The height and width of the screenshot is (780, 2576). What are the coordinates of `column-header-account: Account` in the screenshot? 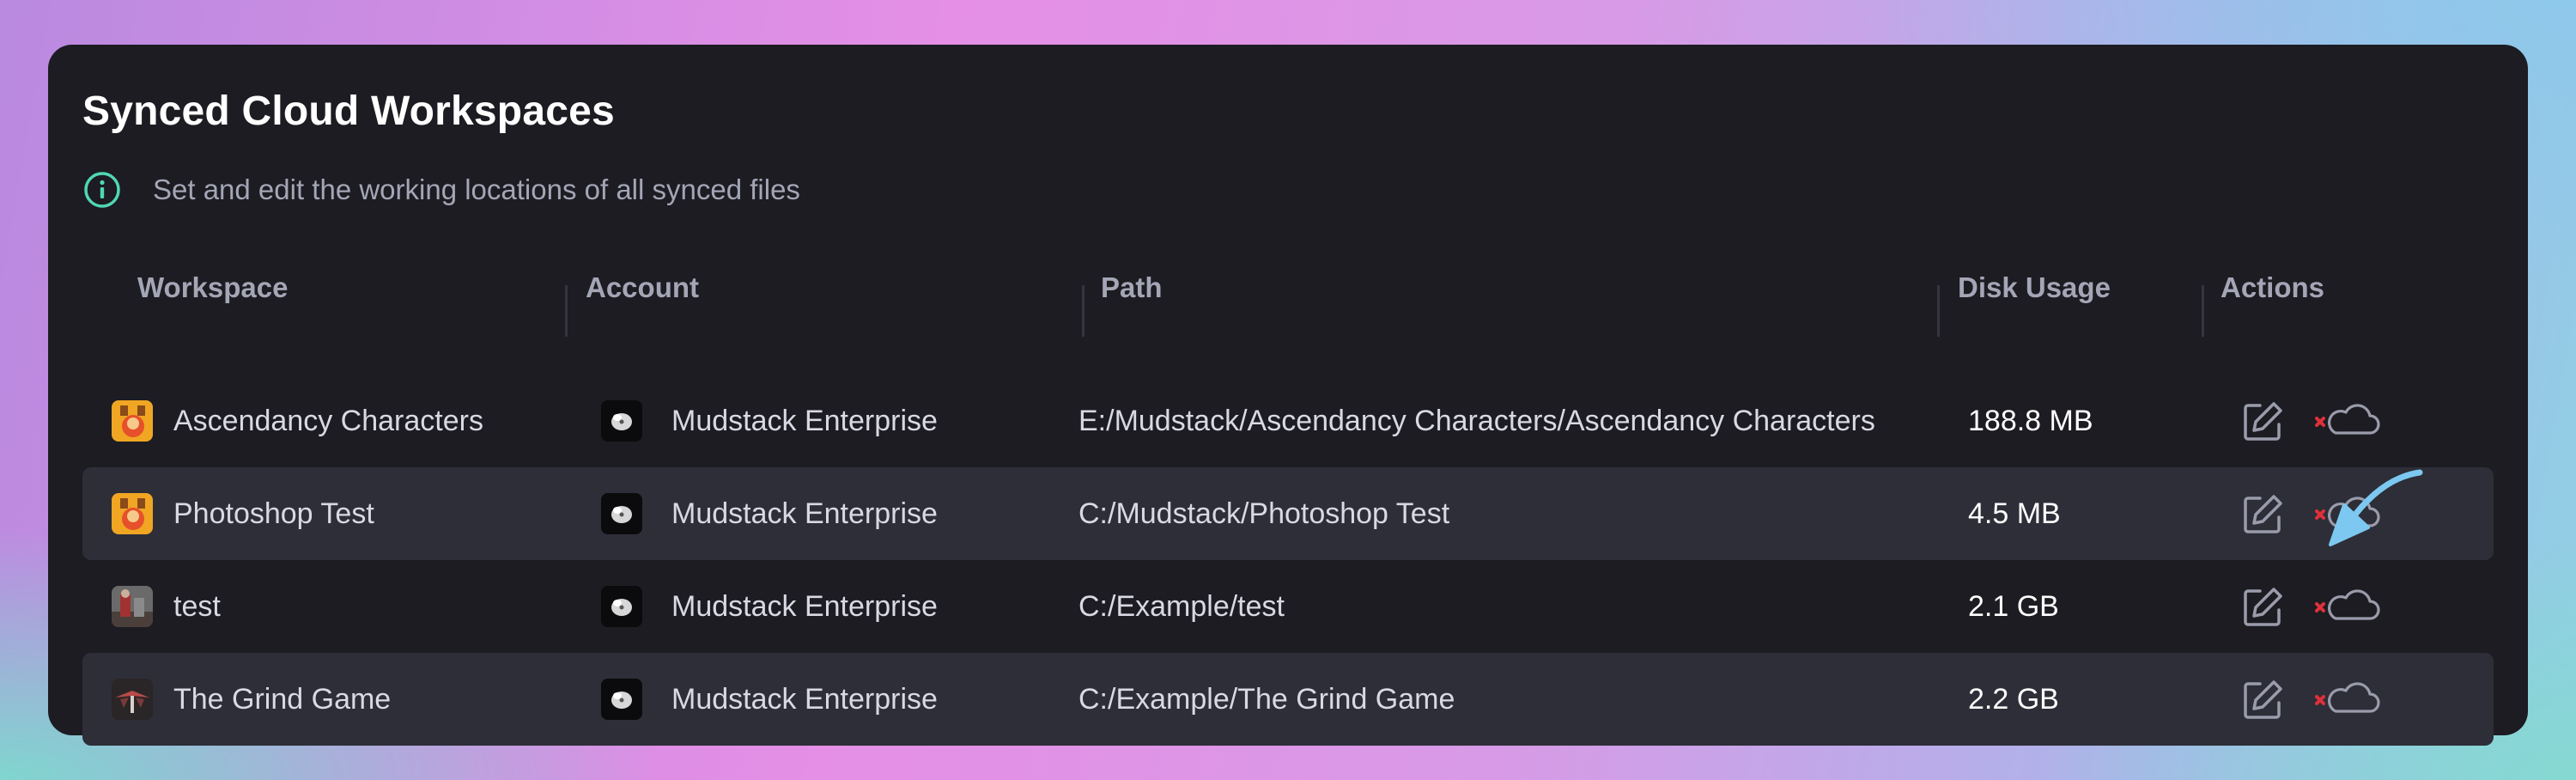 It's located at (642, 288).